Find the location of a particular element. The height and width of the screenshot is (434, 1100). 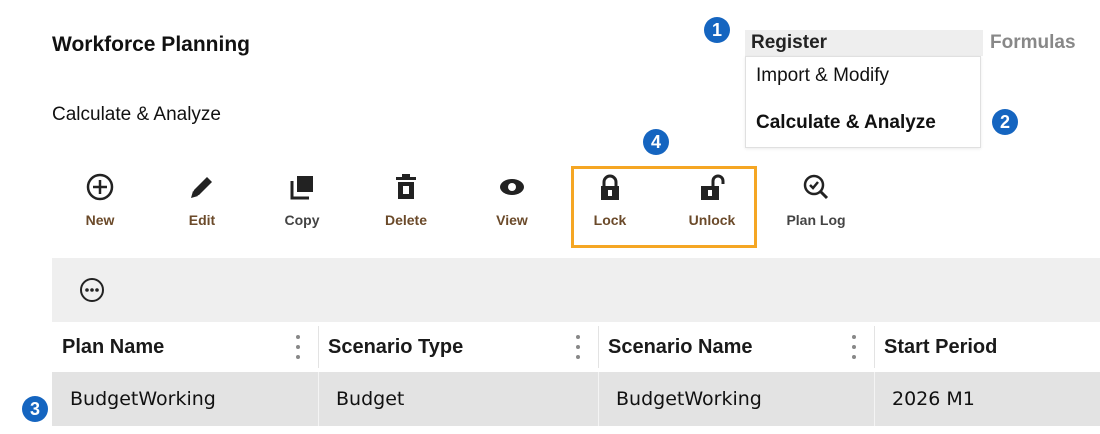

menu-item-import-modify: Import & Modify is located at coordinates (822, 76).